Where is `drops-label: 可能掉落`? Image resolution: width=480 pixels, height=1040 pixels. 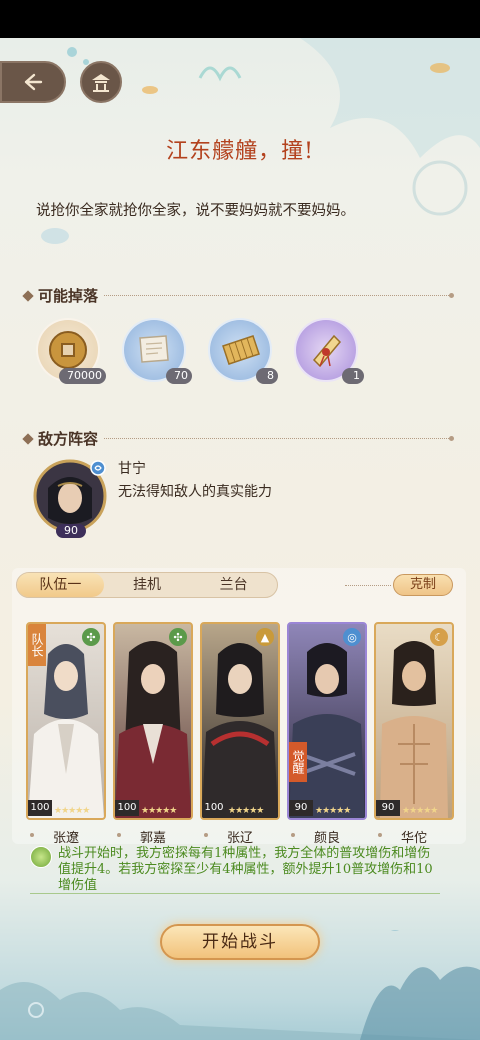
drops-label: 可能掉落 is located at coordinates (68, 296).